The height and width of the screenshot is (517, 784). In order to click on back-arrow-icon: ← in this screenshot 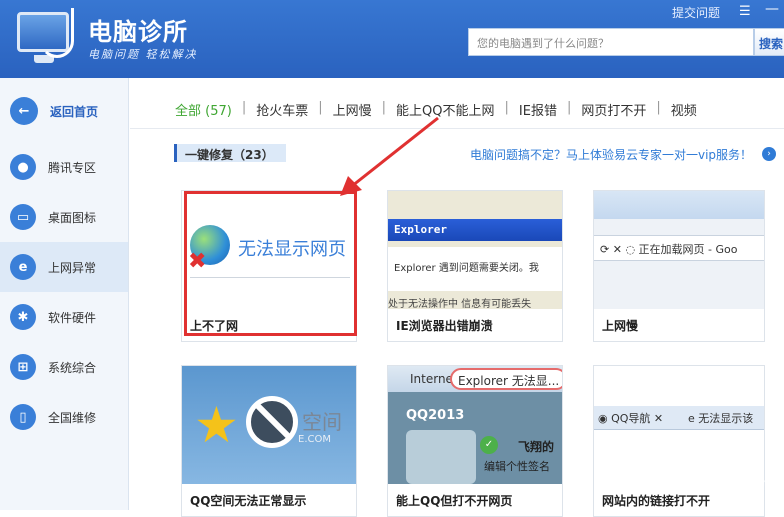, I will do `click(24, 111)`.